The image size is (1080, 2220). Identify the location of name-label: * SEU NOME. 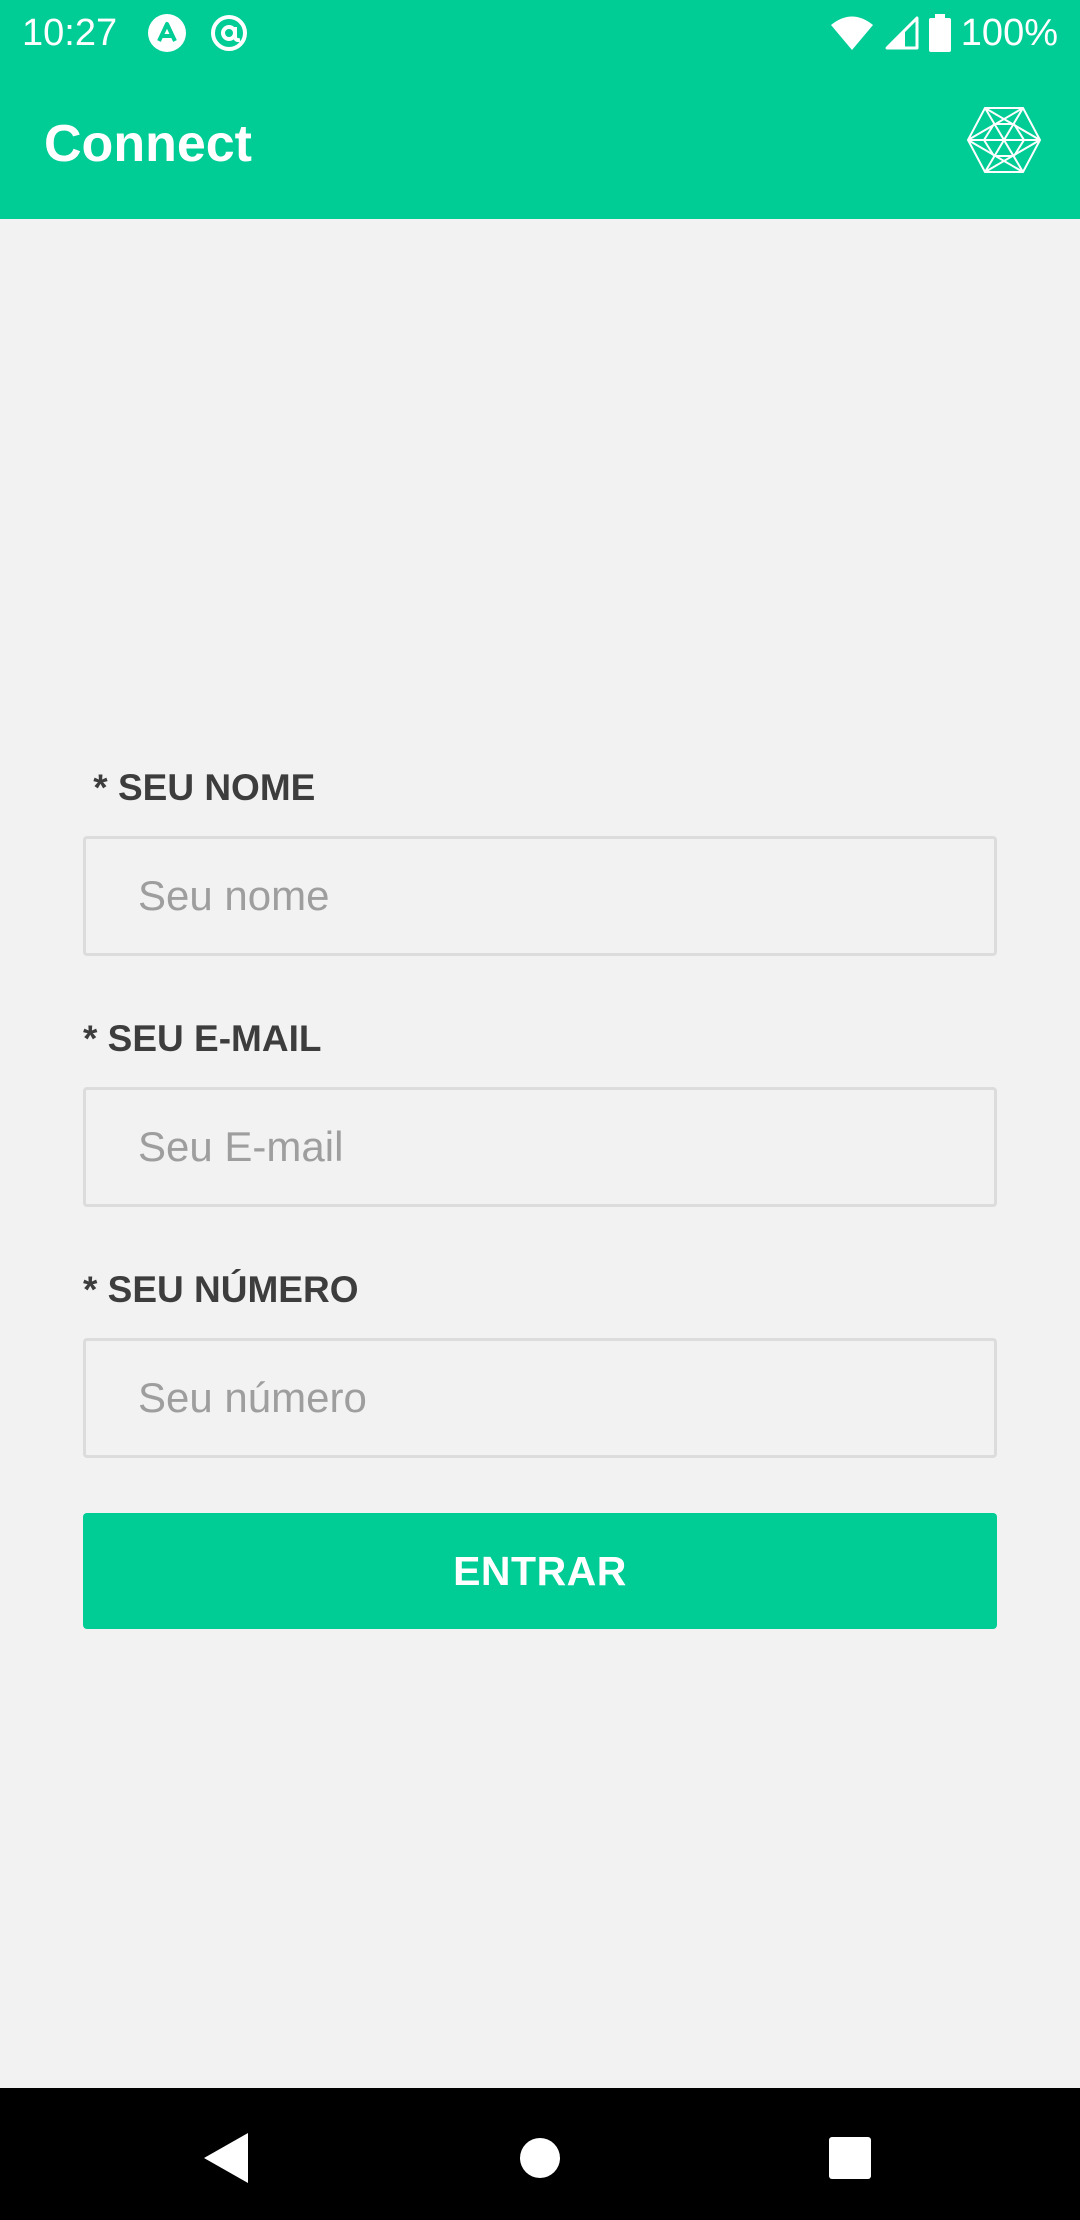
(199, 787).